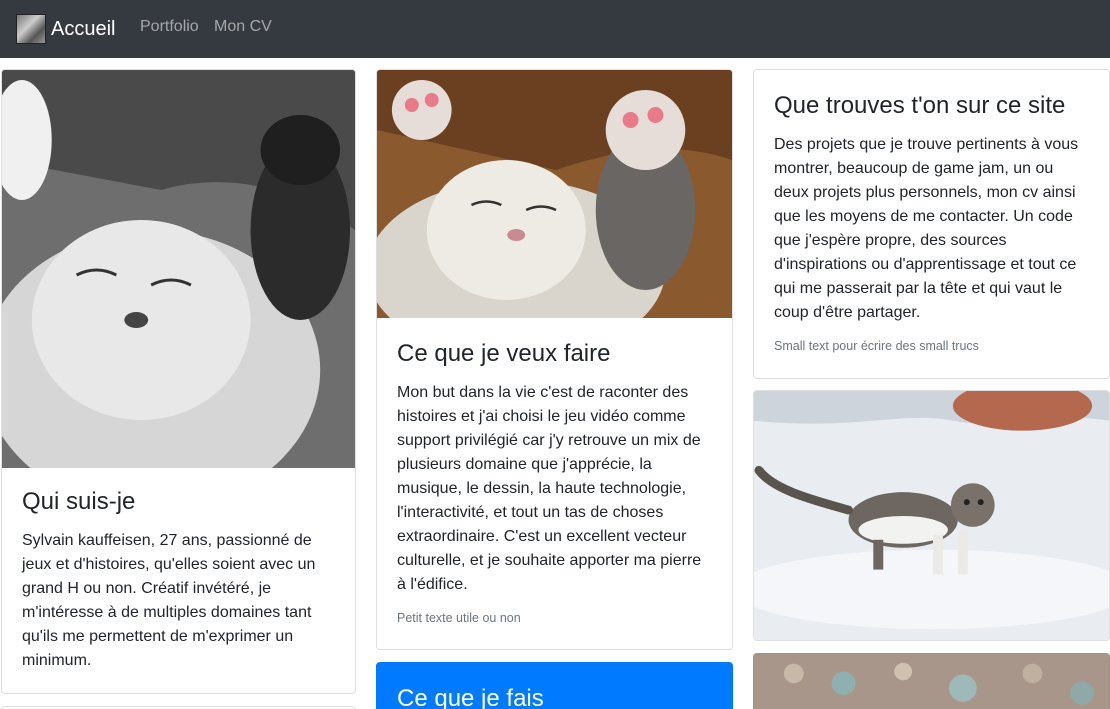 This screenshot has width=1110, height=709. I want to click on nav-link-cv: Mon CV, so click(243, 27).